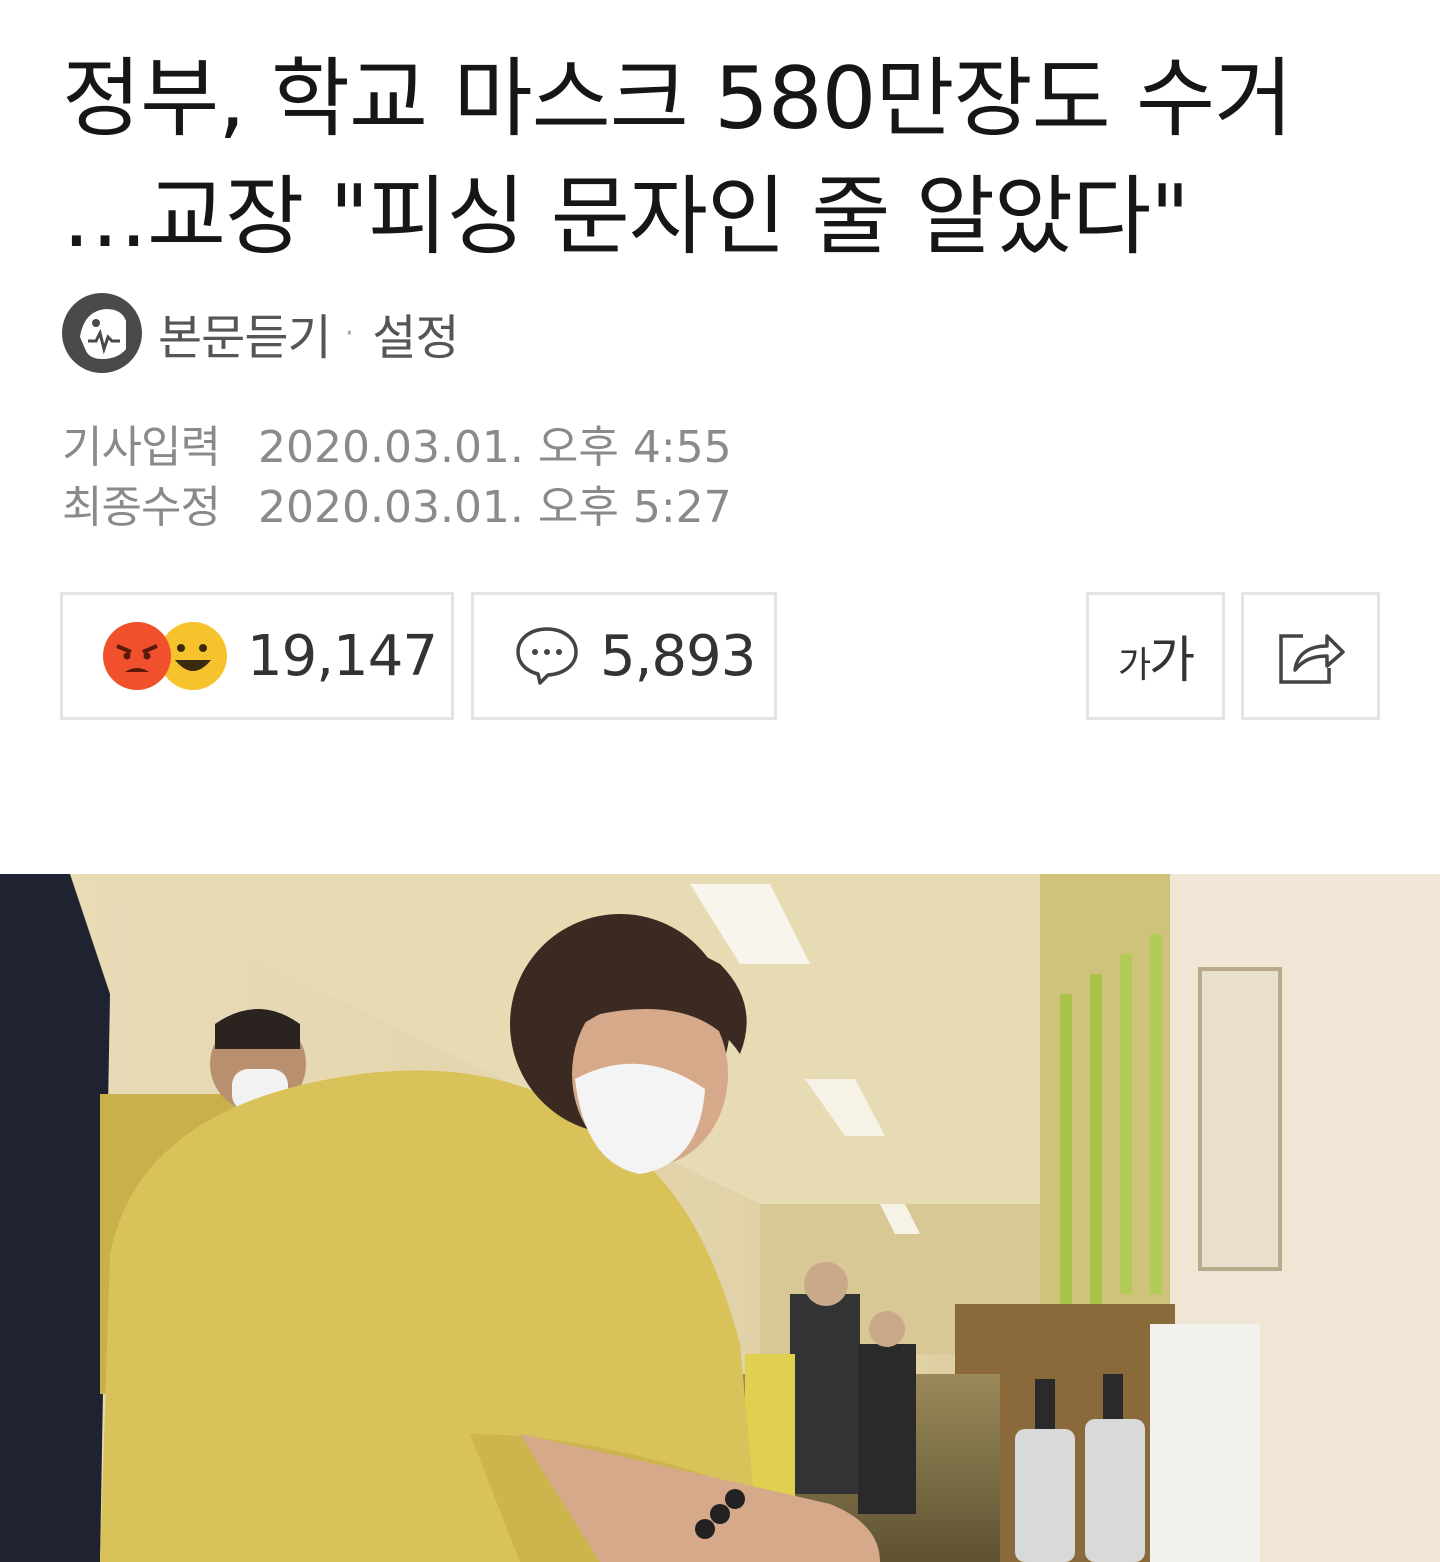 The image size is (1440, 1562). Describe the element at coordinates (547, 656) in the screenshot. I see `speech-bubble-icon` at that location.